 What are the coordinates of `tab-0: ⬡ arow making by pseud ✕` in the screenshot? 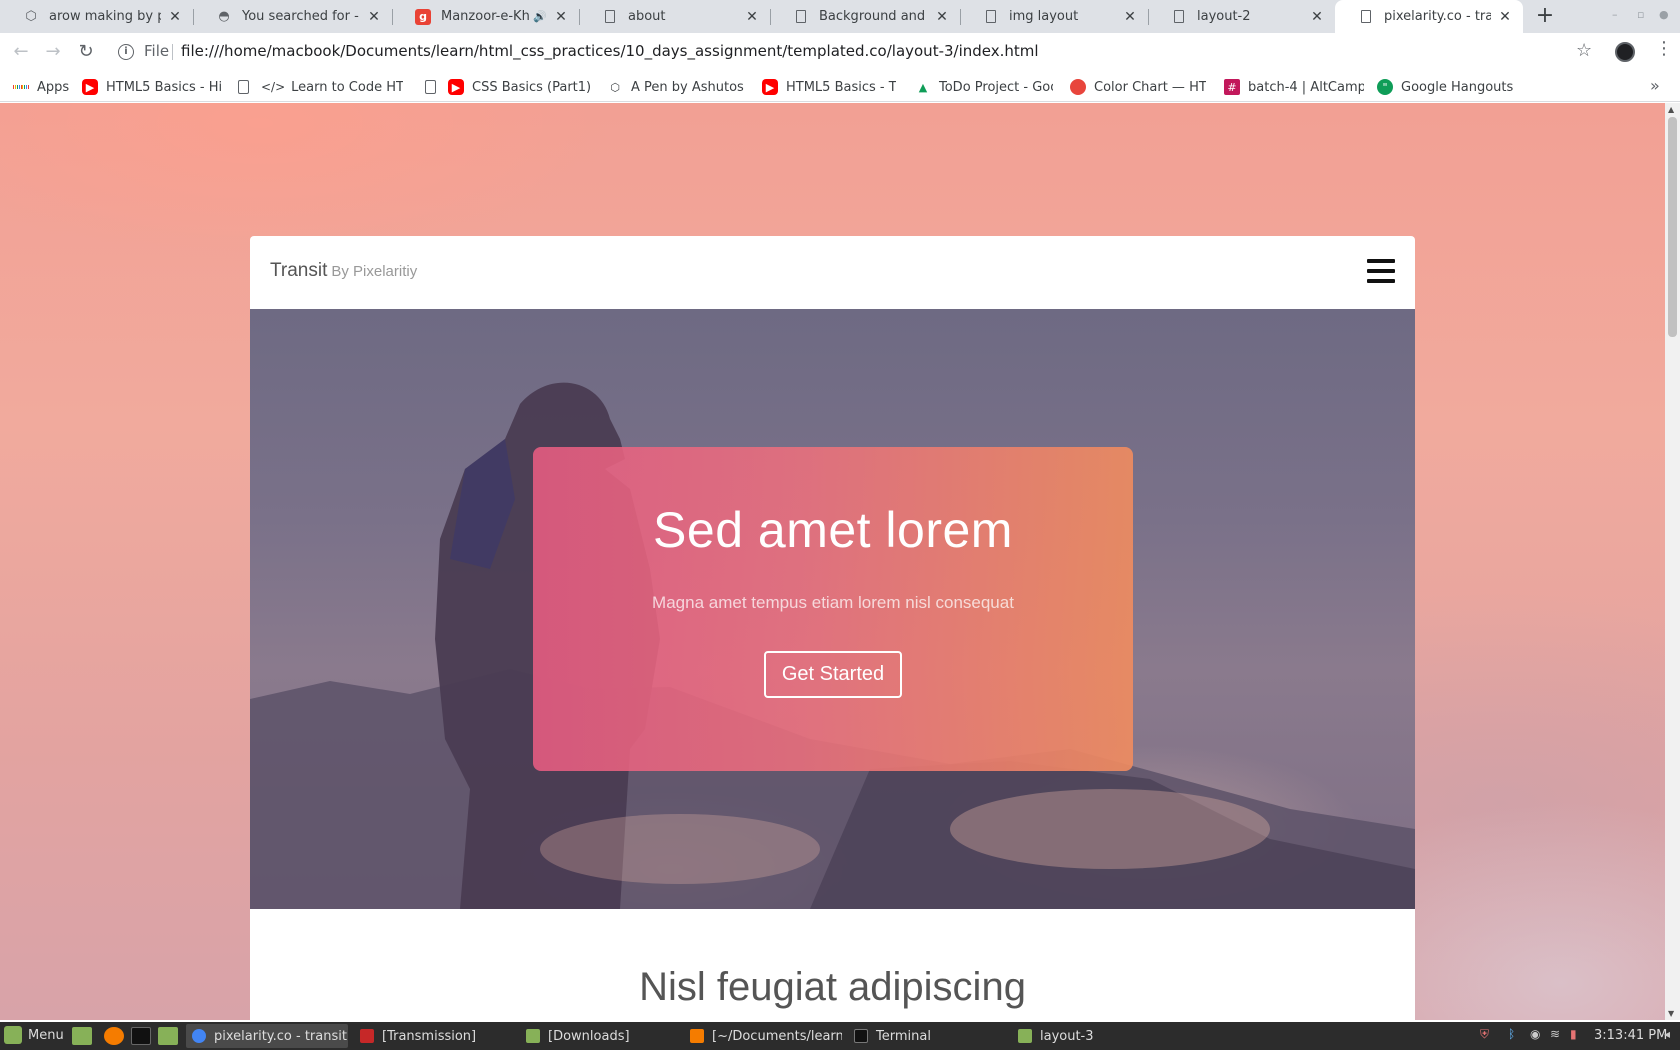 It's located at (96, 16).